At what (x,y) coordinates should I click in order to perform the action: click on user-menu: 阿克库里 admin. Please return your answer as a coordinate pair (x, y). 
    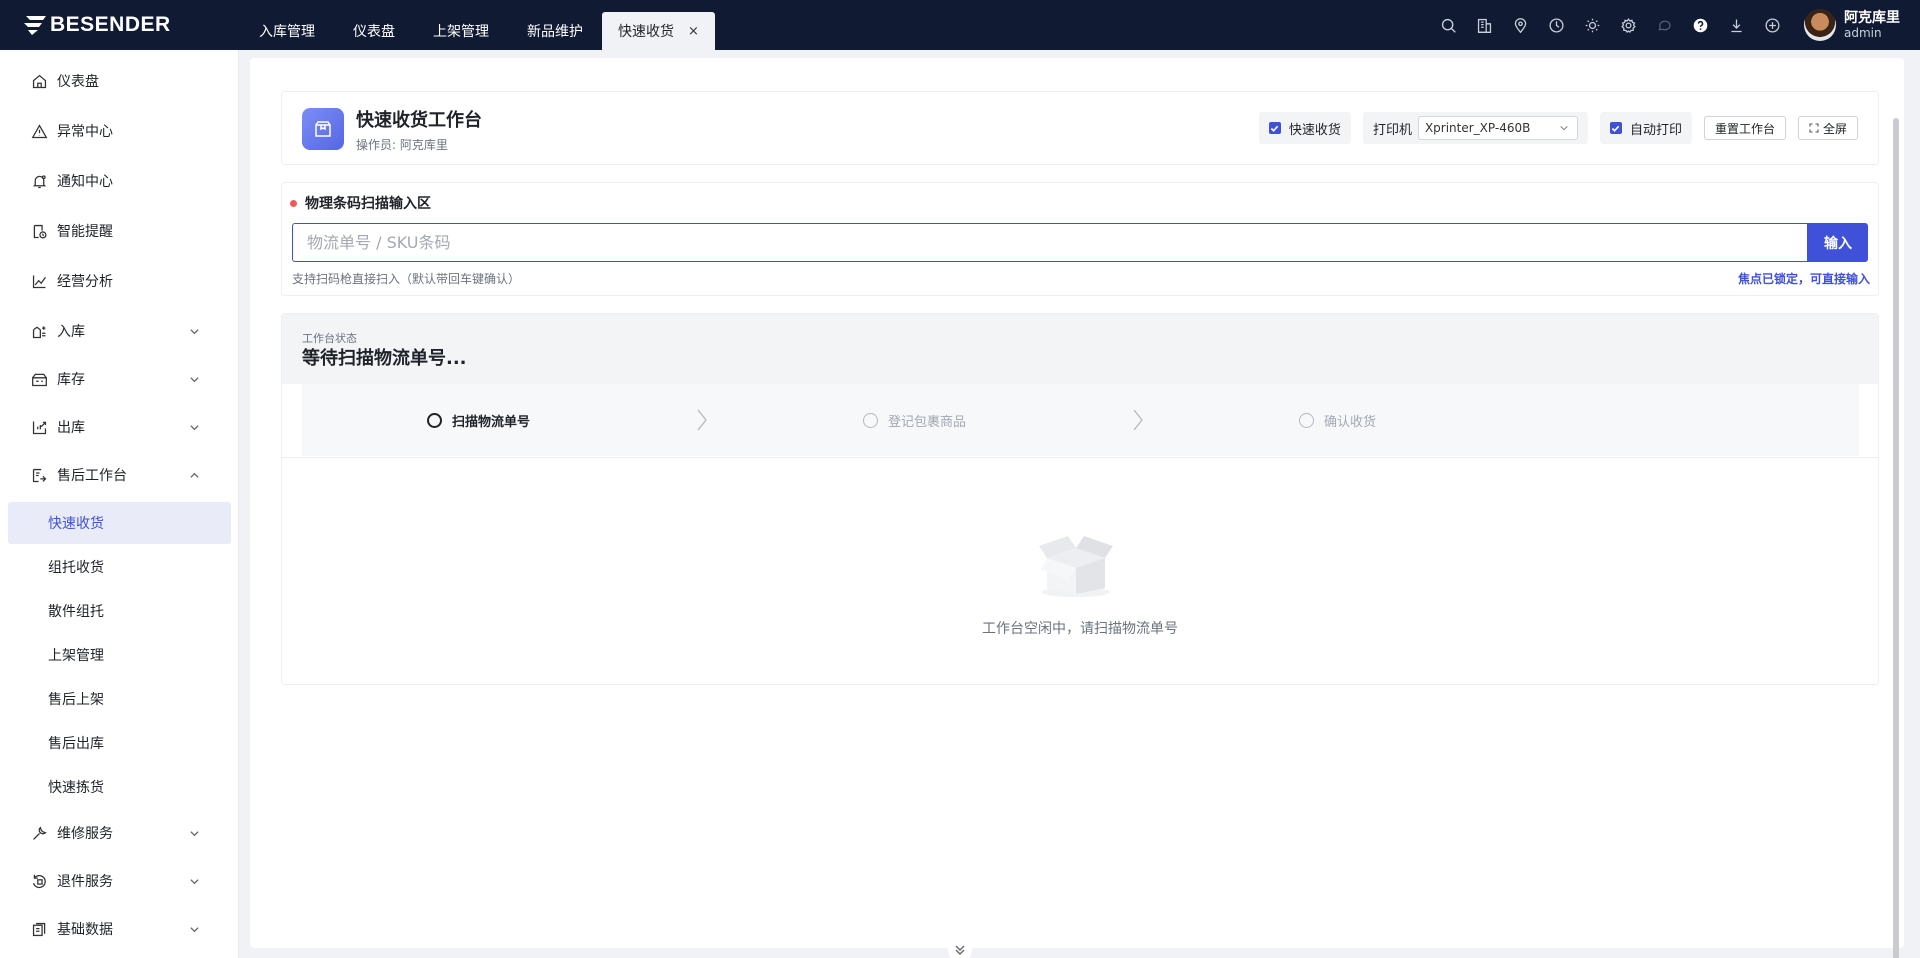
    Looking at the image, I should click on (1852, 25).